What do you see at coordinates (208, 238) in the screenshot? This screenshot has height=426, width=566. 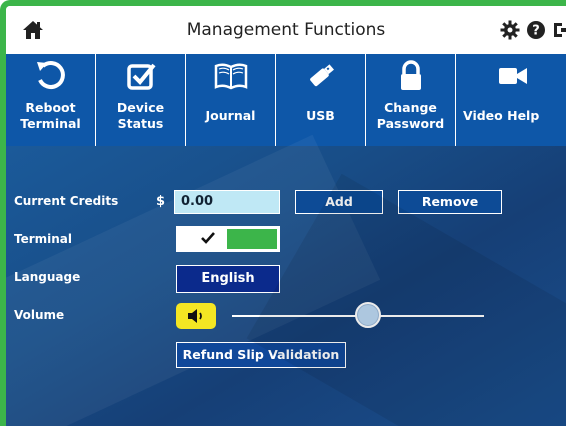 I see `checkmark-icon` at bounding box center [208, 238].